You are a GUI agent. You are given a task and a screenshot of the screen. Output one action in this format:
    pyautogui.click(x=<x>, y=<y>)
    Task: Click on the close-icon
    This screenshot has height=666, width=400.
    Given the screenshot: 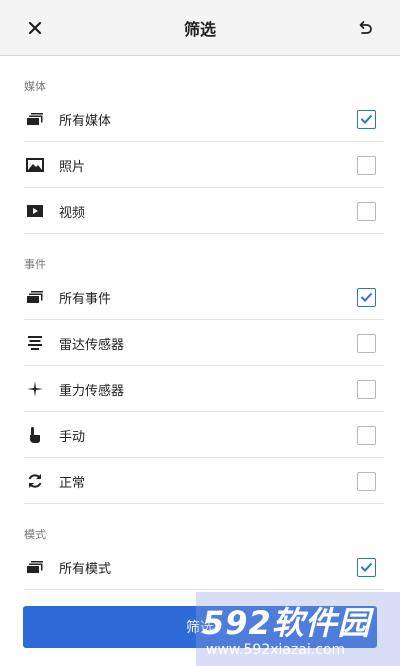 What is the action you would take?
    pyautogui.click(x=35, y=27)
    